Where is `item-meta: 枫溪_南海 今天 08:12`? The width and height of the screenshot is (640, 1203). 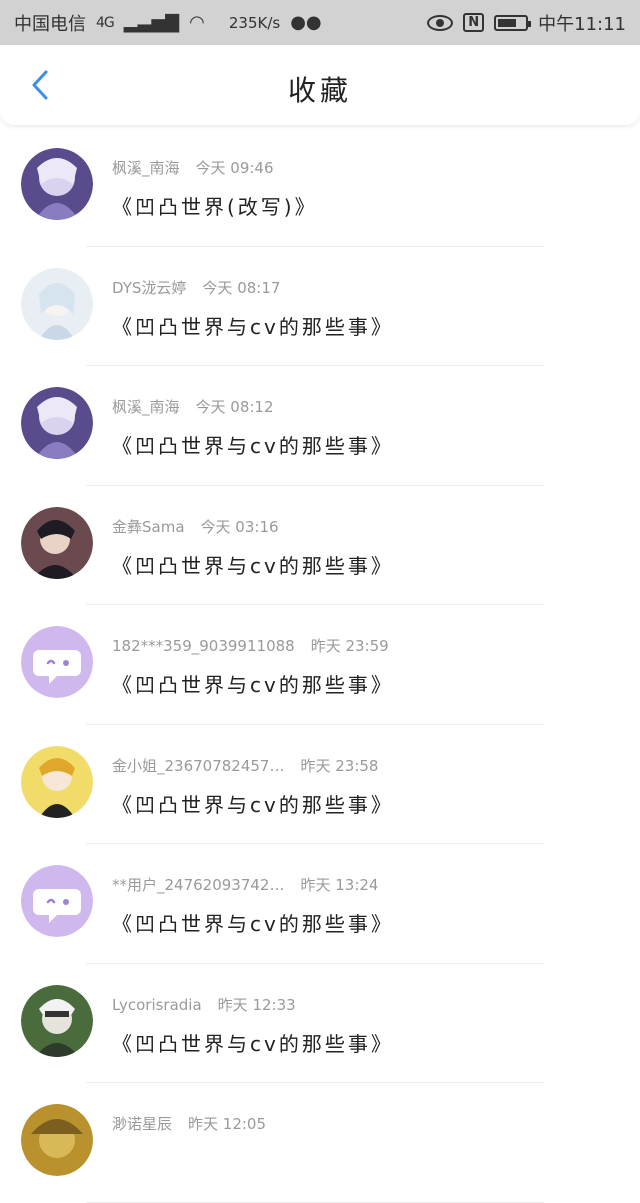
item-meta: 枫溪_南海 今天 08:12 is located at coordinates (193, 406).